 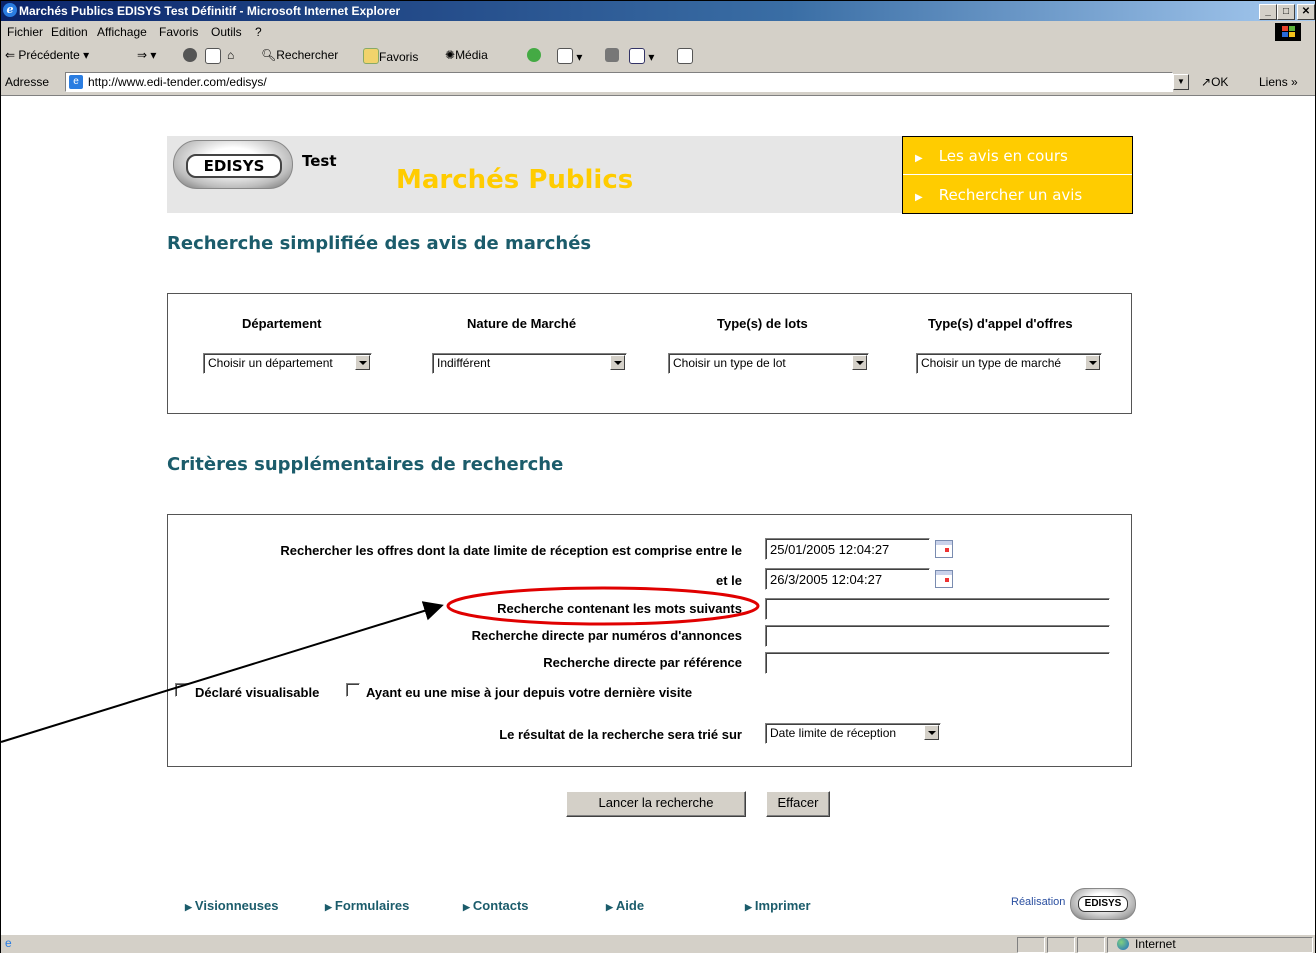 I want to click on annotation-overlay, so click(x=380, y=664).